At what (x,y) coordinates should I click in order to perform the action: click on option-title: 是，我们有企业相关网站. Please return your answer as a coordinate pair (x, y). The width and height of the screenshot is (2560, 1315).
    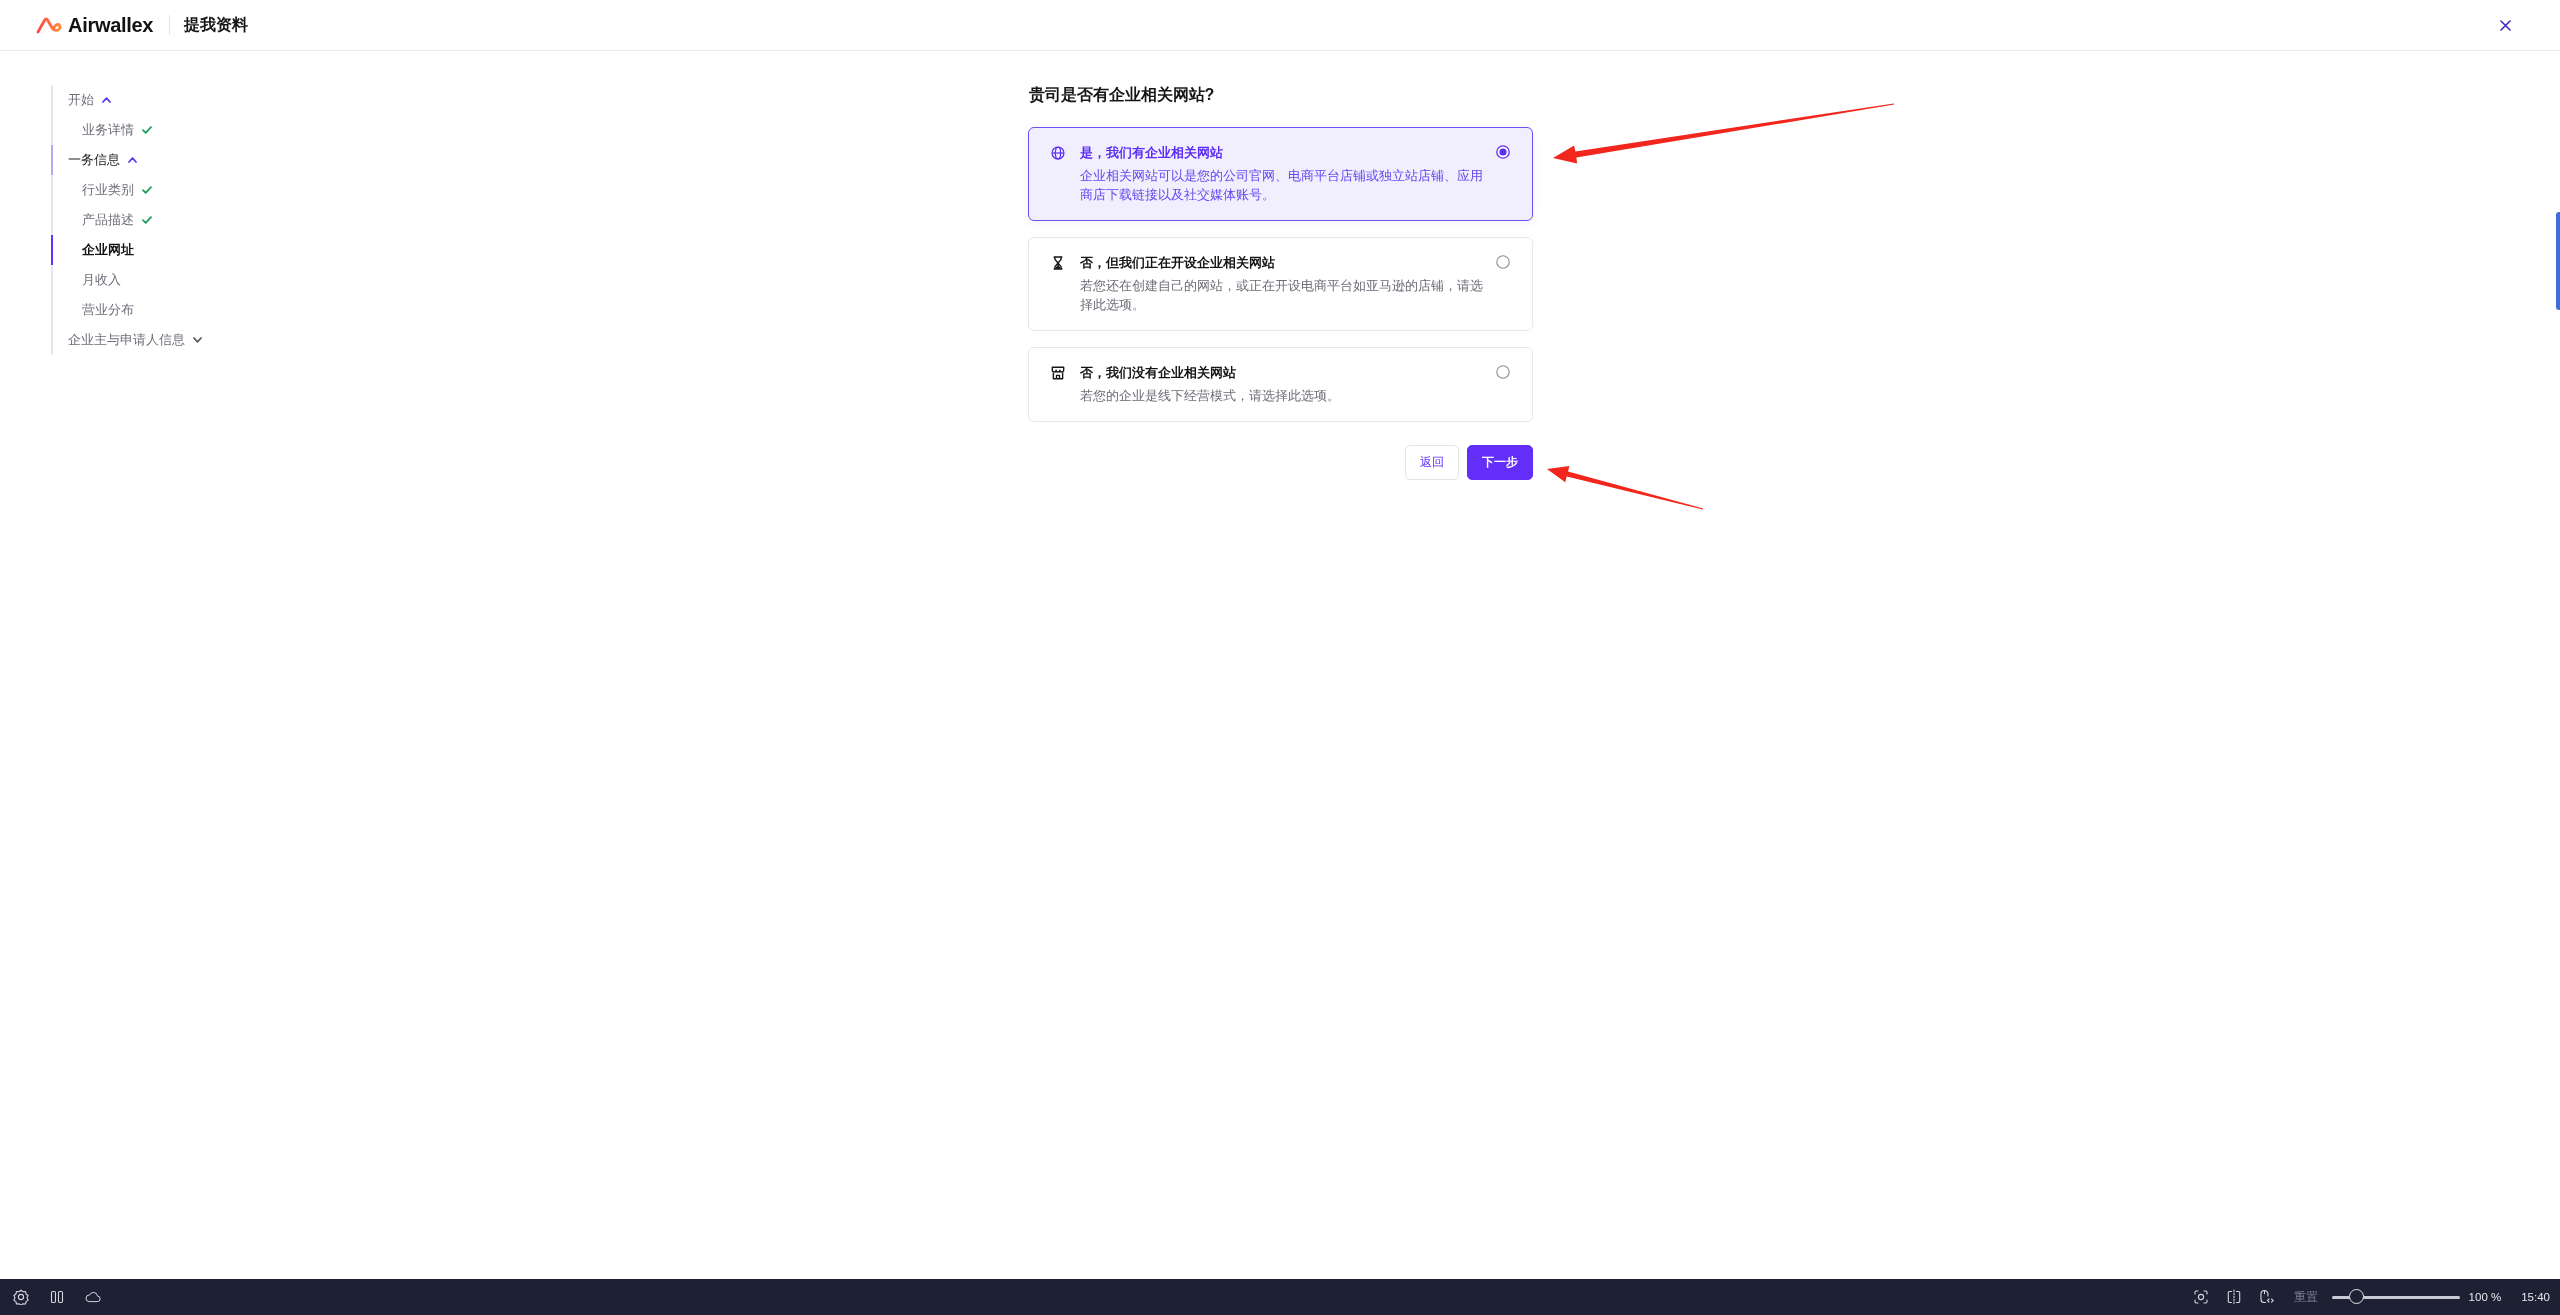
    Looking at the image, I should click on (1151, 153).